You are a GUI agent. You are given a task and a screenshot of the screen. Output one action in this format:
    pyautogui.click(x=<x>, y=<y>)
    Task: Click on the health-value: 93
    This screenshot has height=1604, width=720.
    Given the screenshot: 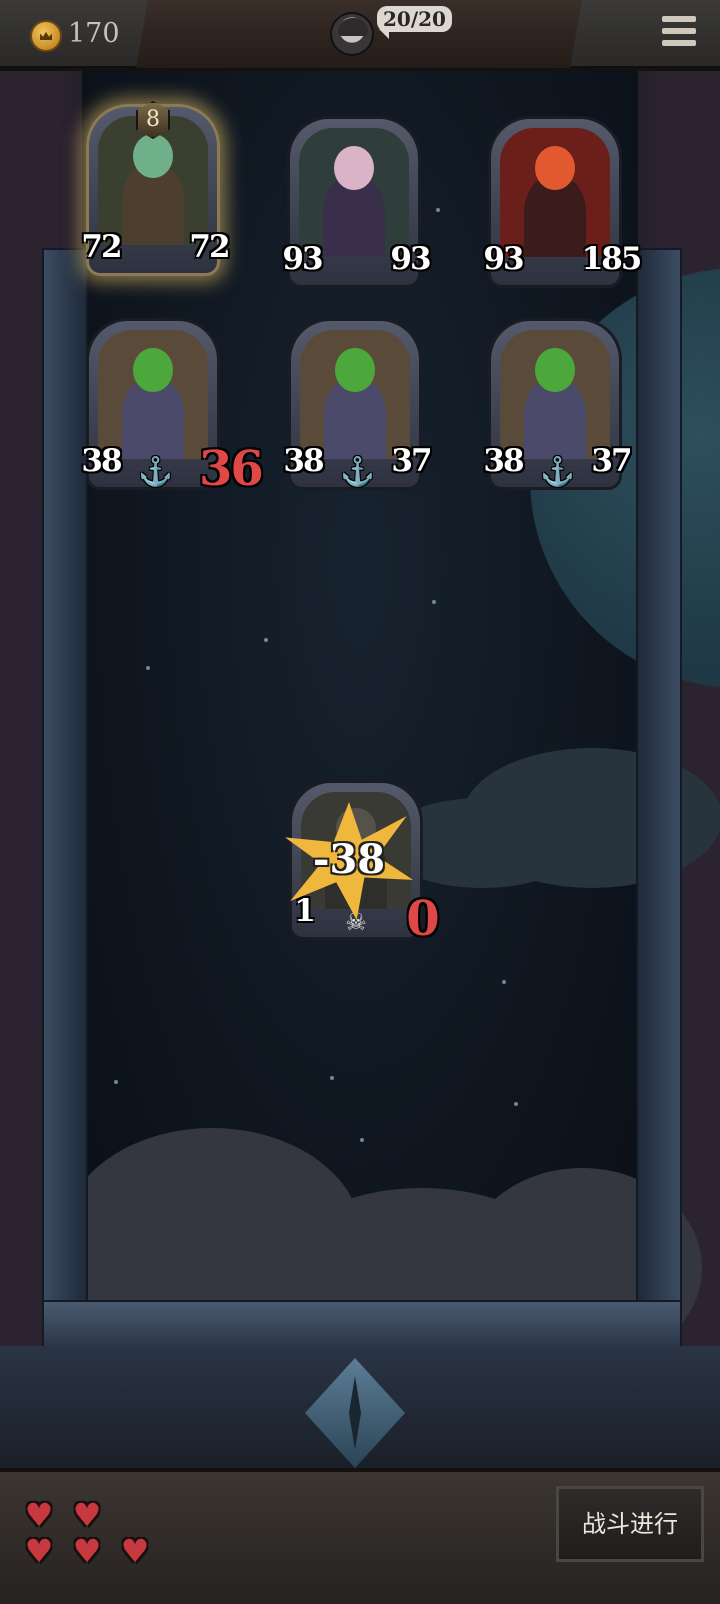 What is the action you would take?
    pyautogui.click(x=410, y=259)
    